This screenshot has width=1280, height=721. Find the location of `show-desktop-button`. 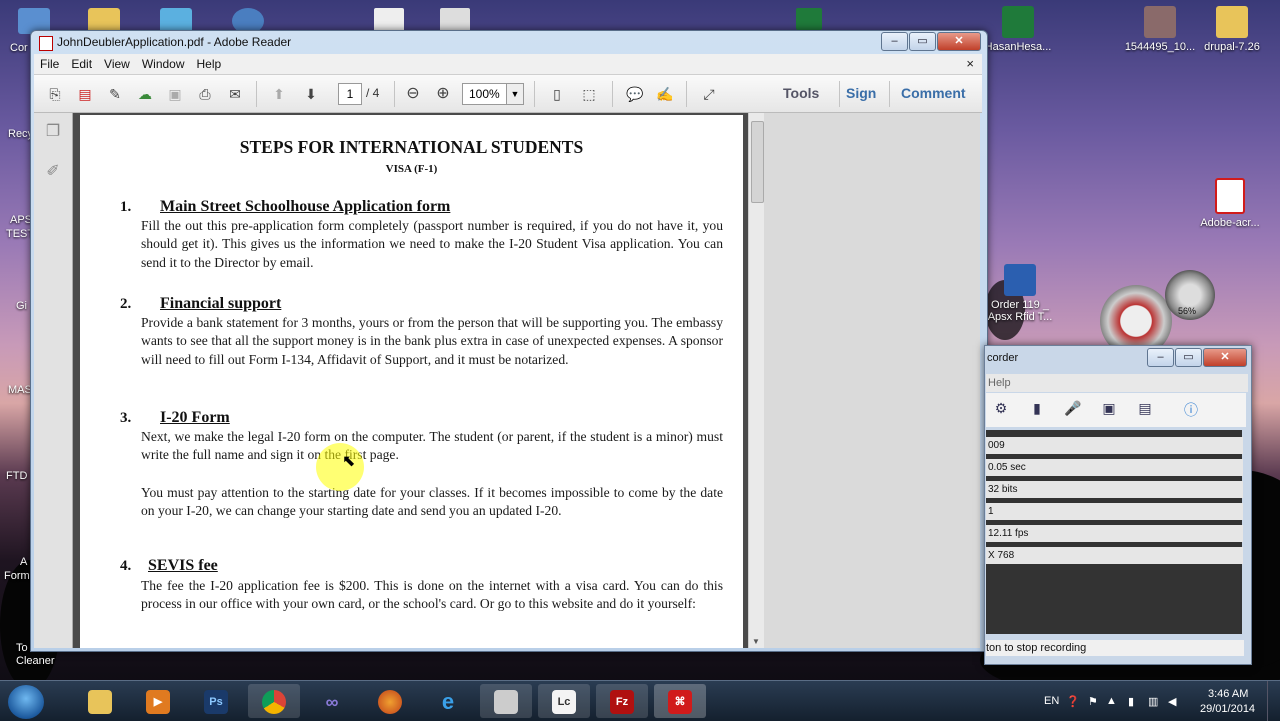

show-desktop-button is located at coordinates (1273, 701).